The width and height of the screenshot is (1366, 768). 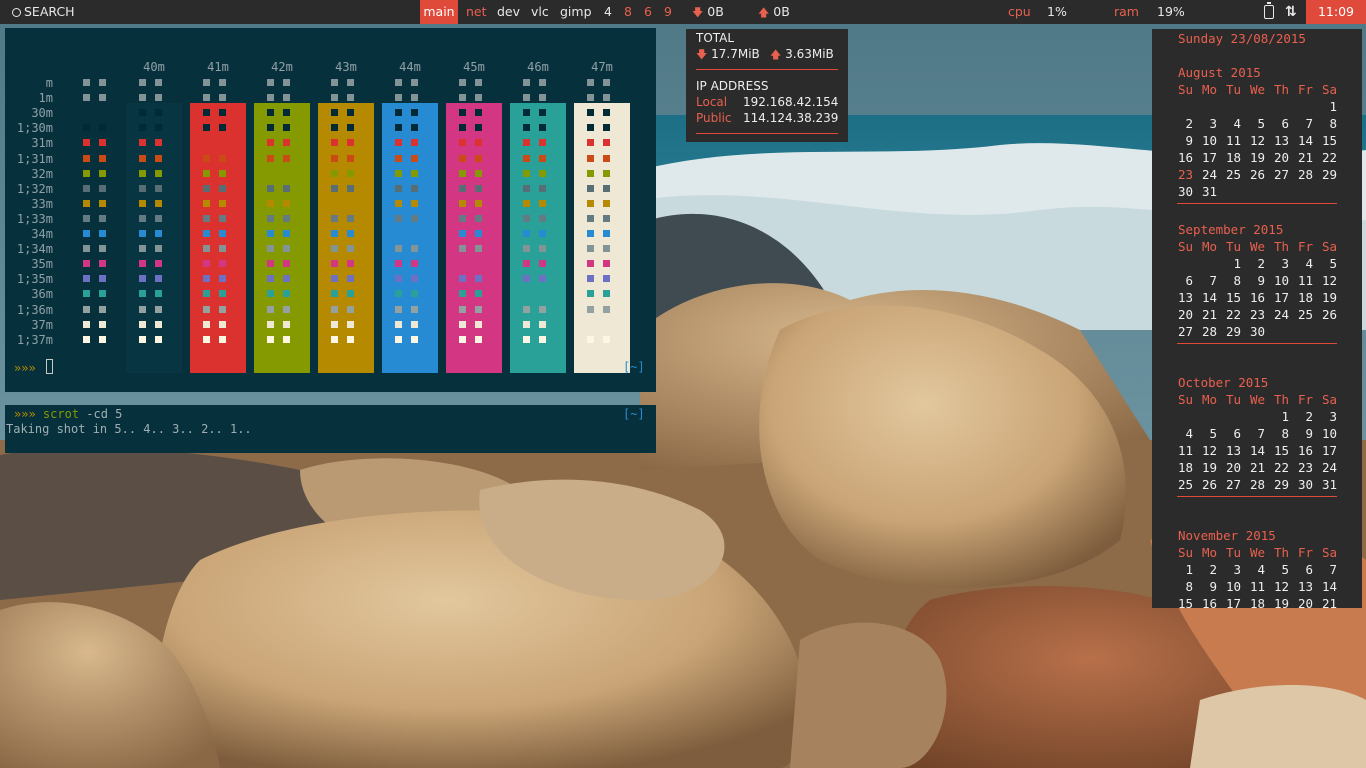 What do you see at coordinates (1269, 10) in the screenshot?
I see `battery-icon` at bounding box center [1269, 10].